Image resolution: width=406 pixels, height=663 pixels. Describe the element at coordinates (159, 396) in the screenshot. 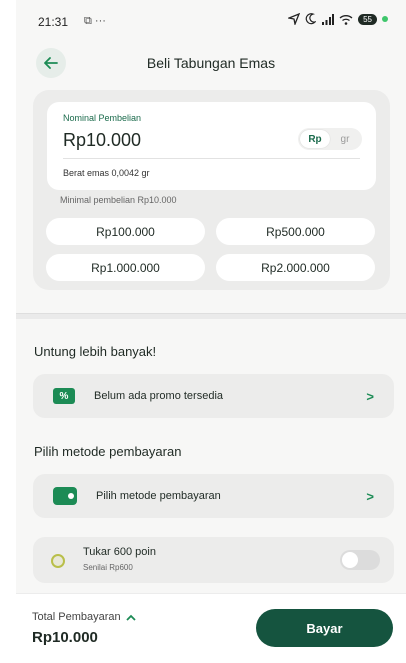

I see `promo-label: Belum ada promo tersedia` at that location.